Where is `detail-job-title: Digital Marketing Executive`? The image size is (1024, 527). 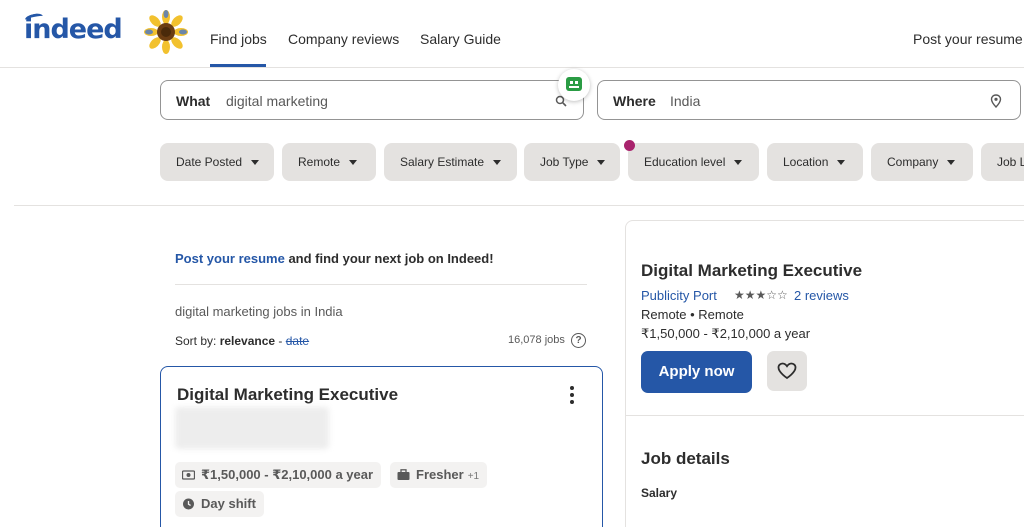 detail-job-title: Digital Marketing Executive is located at coordinates (752, 270).